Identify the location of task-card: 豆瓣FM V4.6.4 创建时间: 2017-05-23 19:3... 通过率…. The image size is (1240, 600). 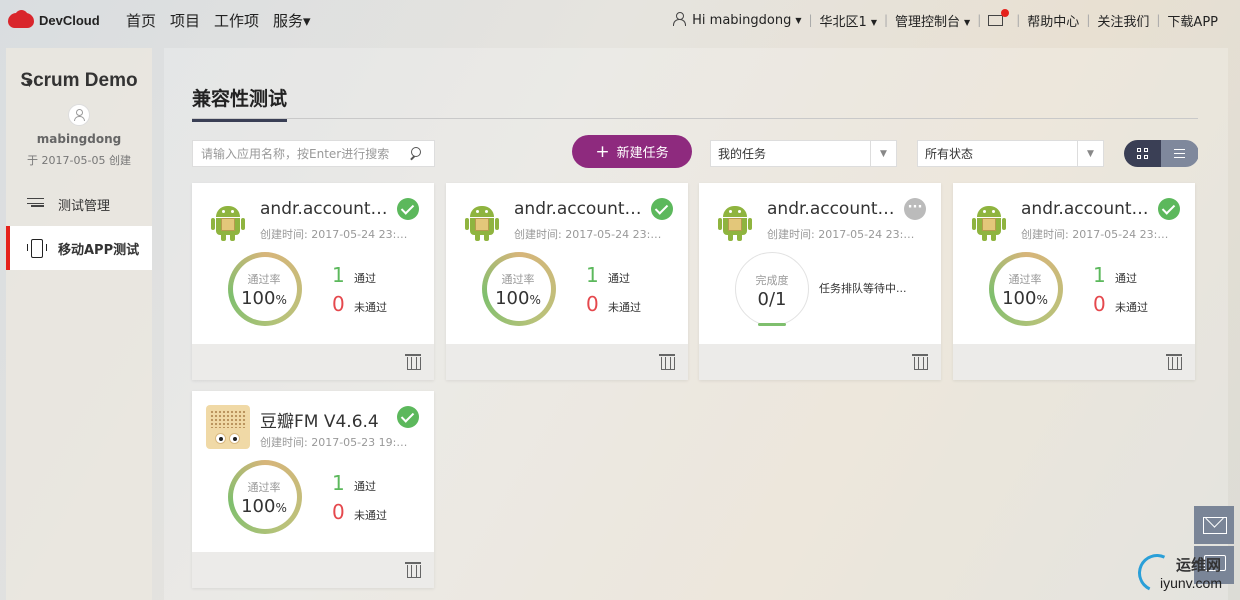
(313, 489).